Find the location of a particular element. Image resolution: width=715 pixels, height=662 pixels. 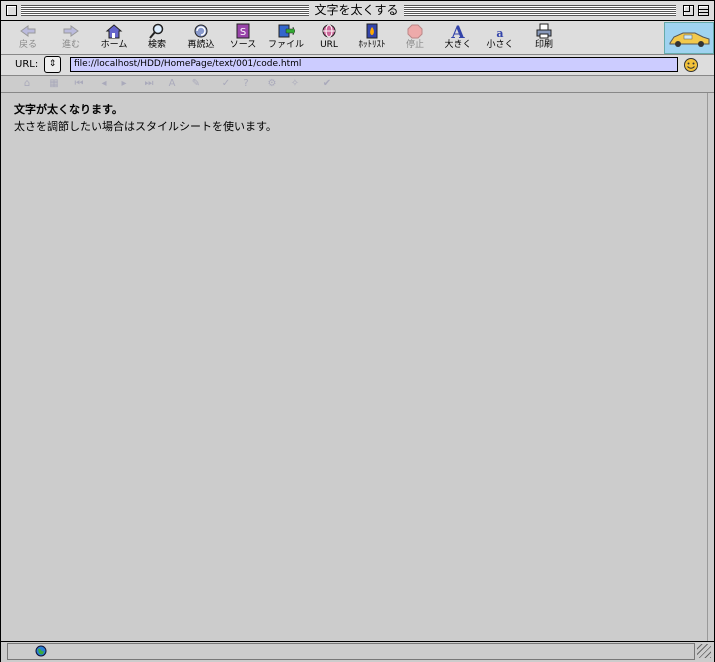

font-icon: A is located at coordinates (172, 84).